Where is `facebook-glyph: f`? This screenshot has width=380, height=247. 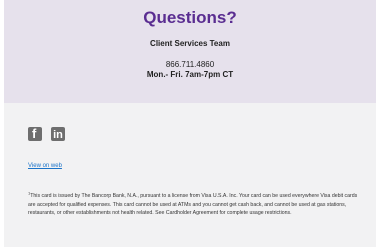 facebook-glyph: f is located at coordinates (34, 134).